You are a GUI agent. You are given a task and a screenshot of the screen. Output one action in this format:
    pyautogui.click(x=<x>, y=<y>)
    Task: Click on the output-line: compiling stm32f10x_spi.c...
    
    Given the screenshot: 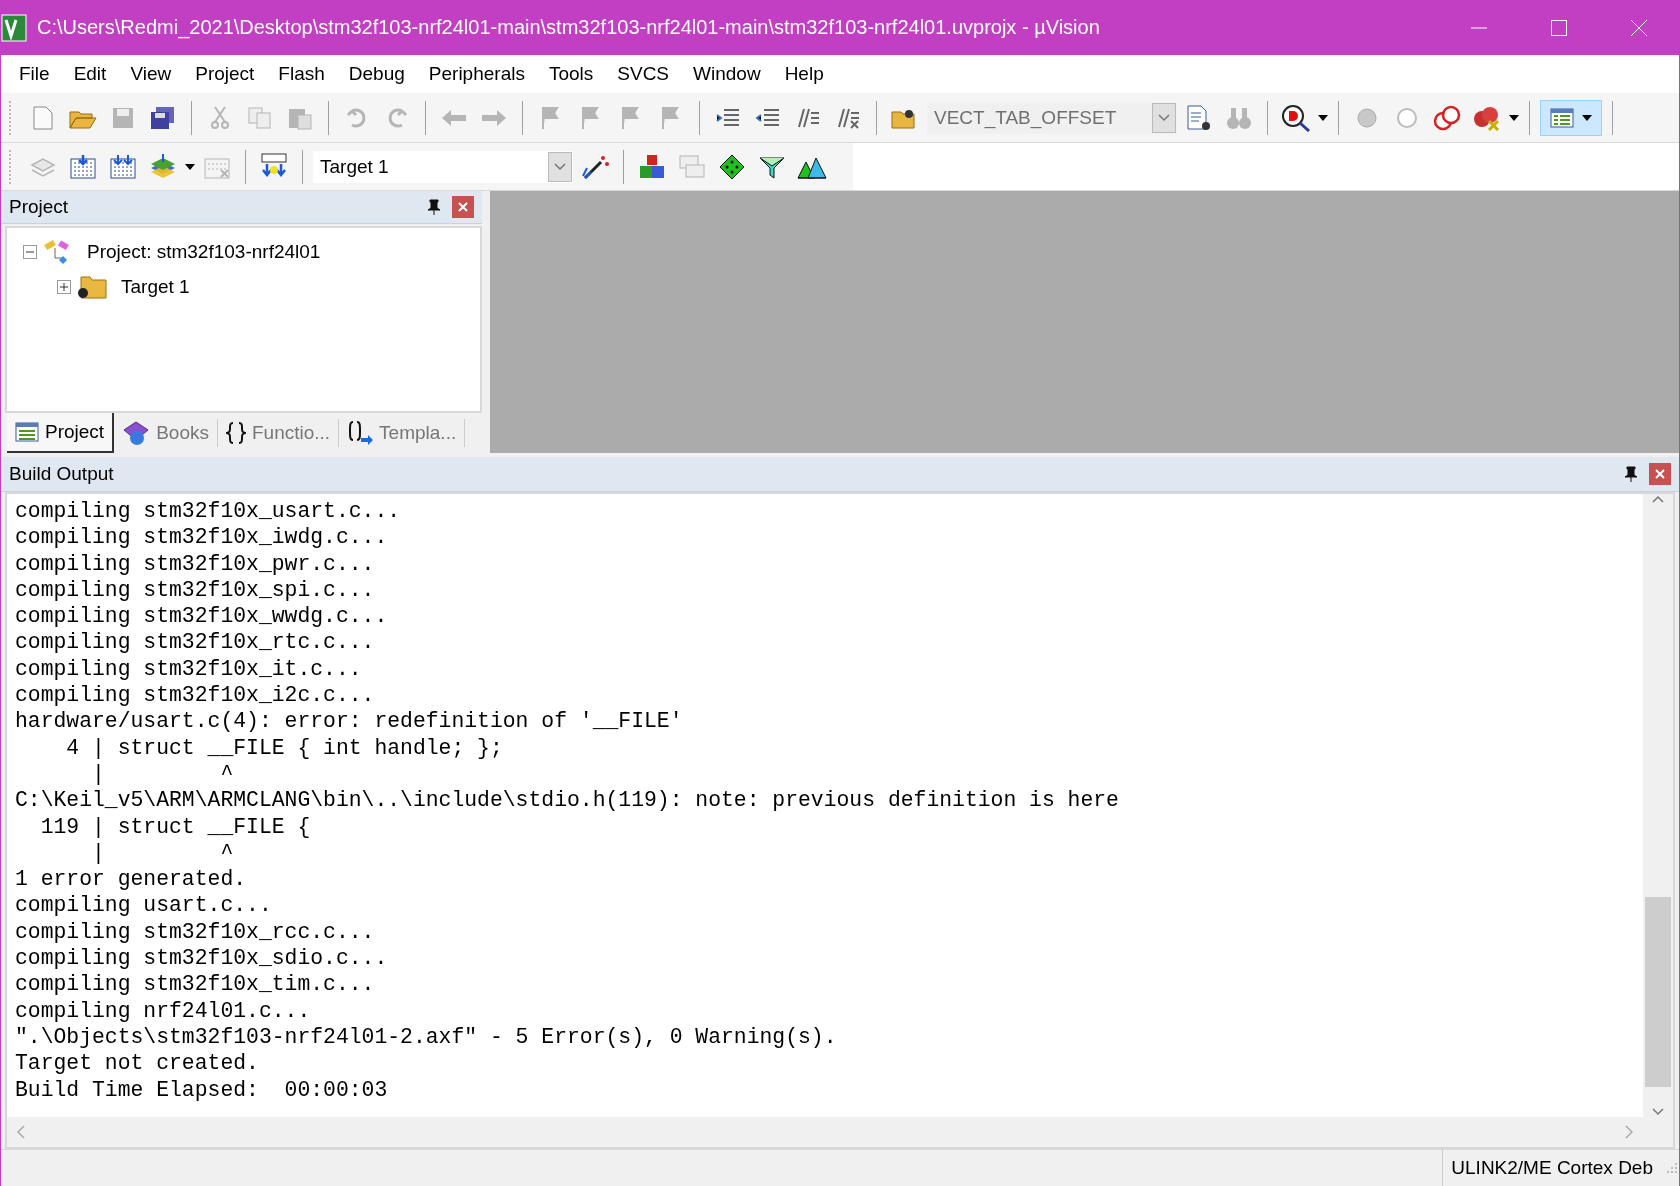 What is the action you would take?
    pyautogui.click(x=195, y=590)
    